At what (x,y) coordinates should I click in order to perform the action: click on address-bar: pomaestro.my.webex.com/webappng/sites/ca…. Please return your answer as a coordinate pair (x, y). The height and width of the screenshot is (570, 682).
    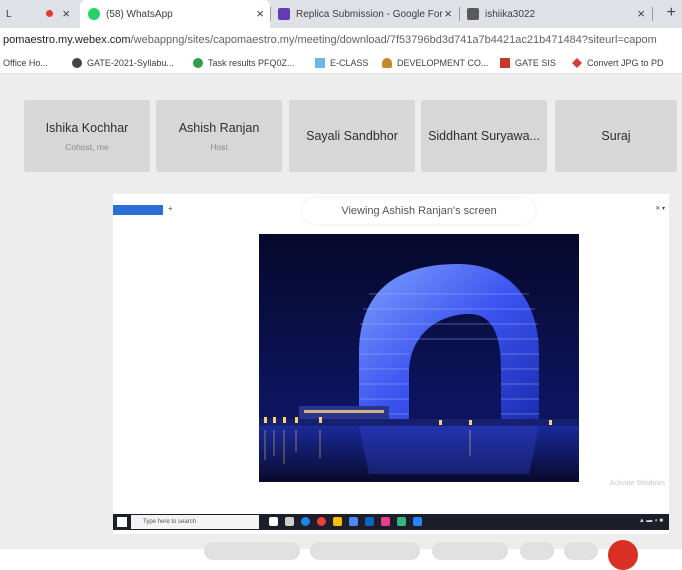
    Looking at the image, I should click on (341, 40).